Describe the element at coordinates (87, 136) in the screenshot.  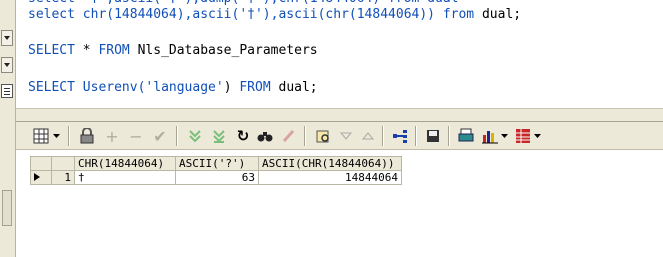
I see `lock-icon` at that location.